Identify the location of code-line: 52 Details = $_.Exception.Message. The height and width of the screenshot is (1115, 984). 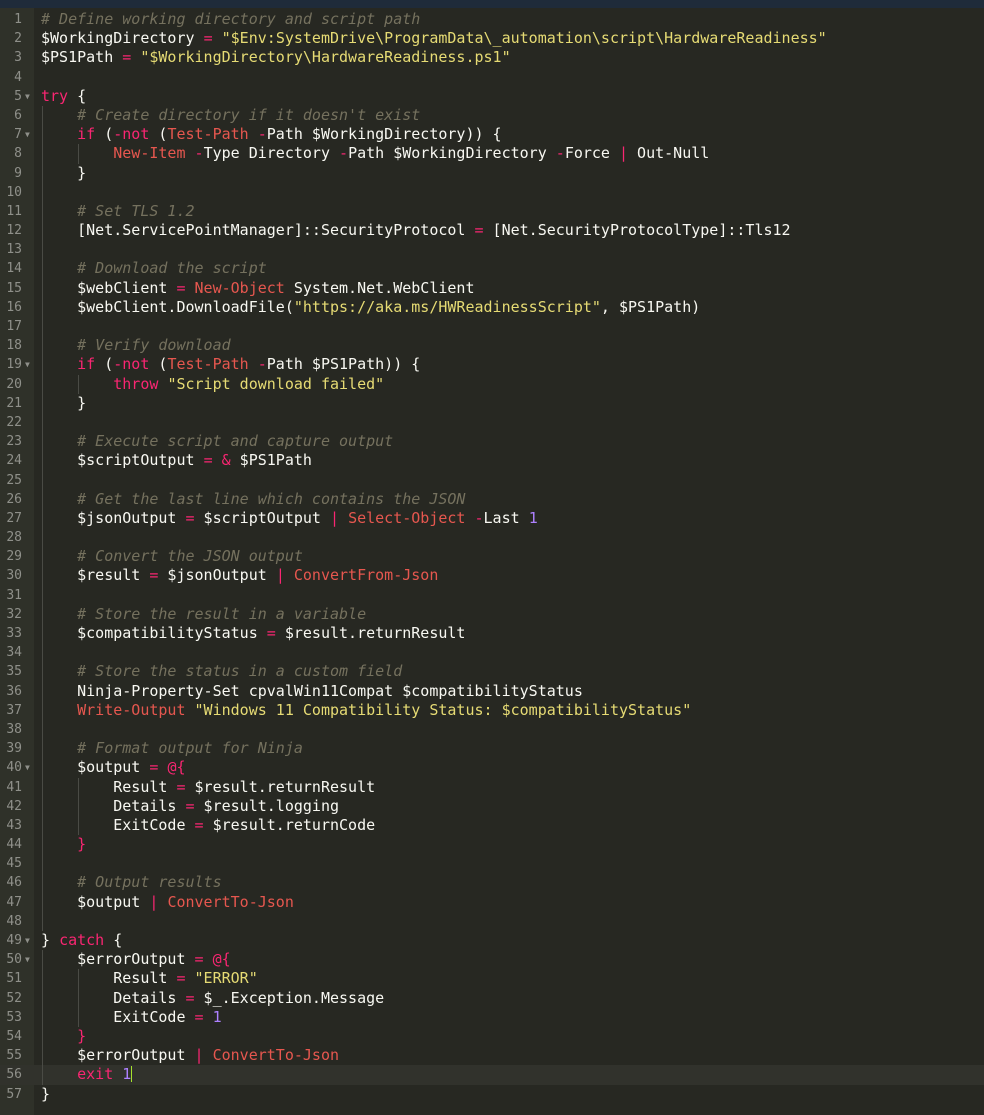
(492, 998).